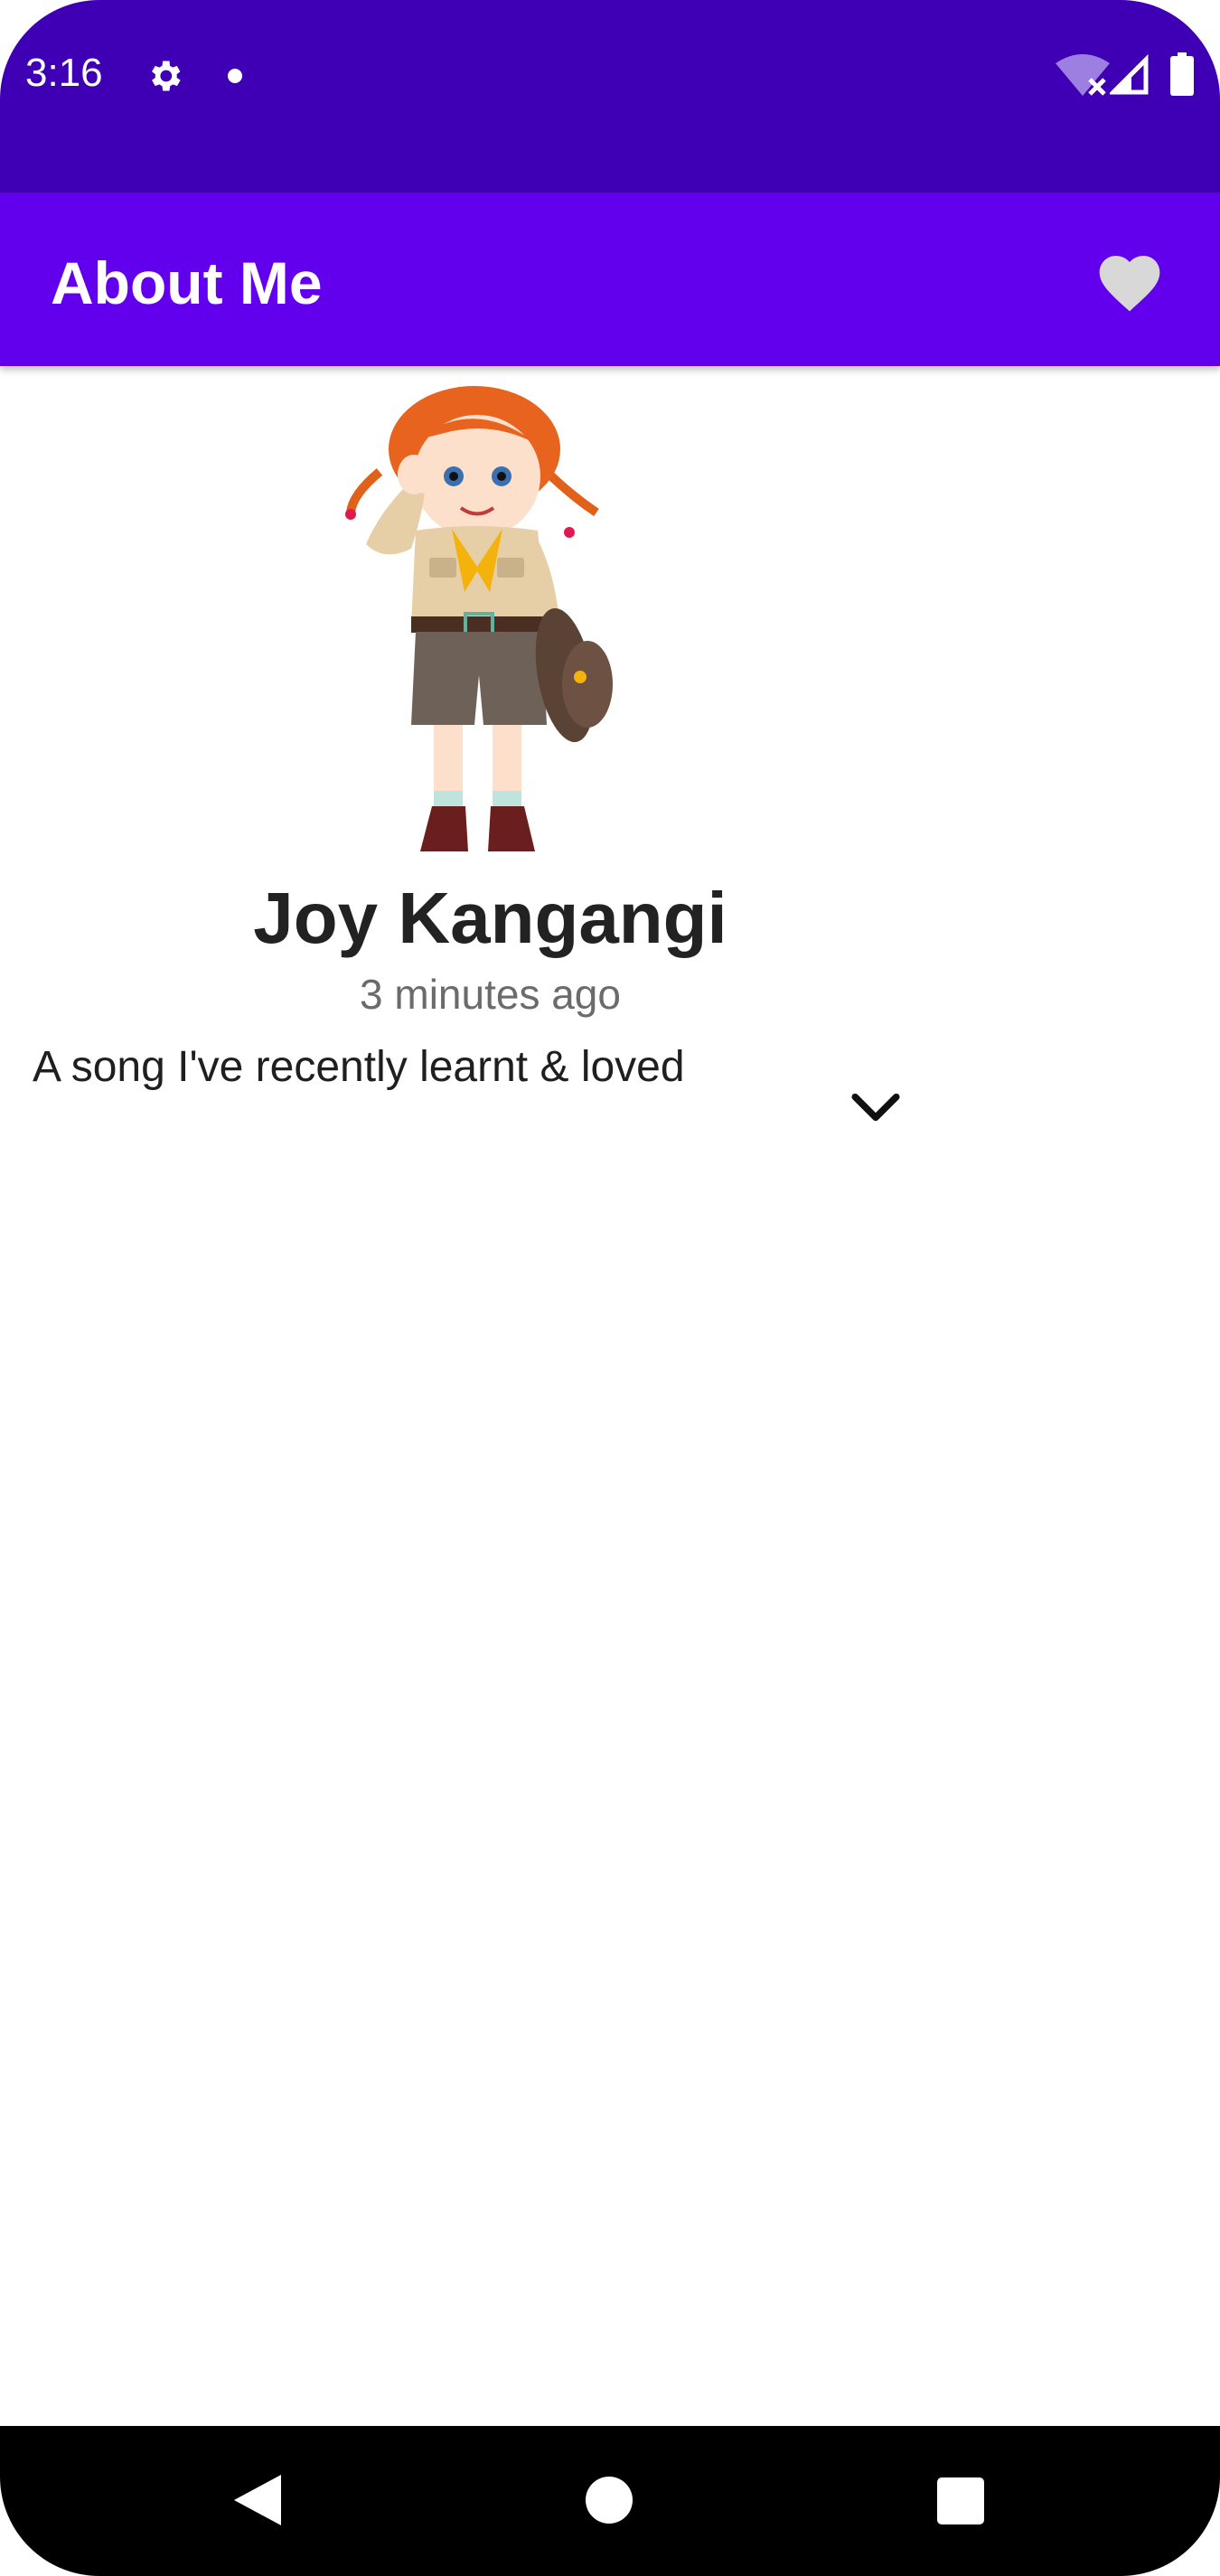 This screenshot has height=2576, width=1220. I want to click on navigation-bar, so click(610, 2501).